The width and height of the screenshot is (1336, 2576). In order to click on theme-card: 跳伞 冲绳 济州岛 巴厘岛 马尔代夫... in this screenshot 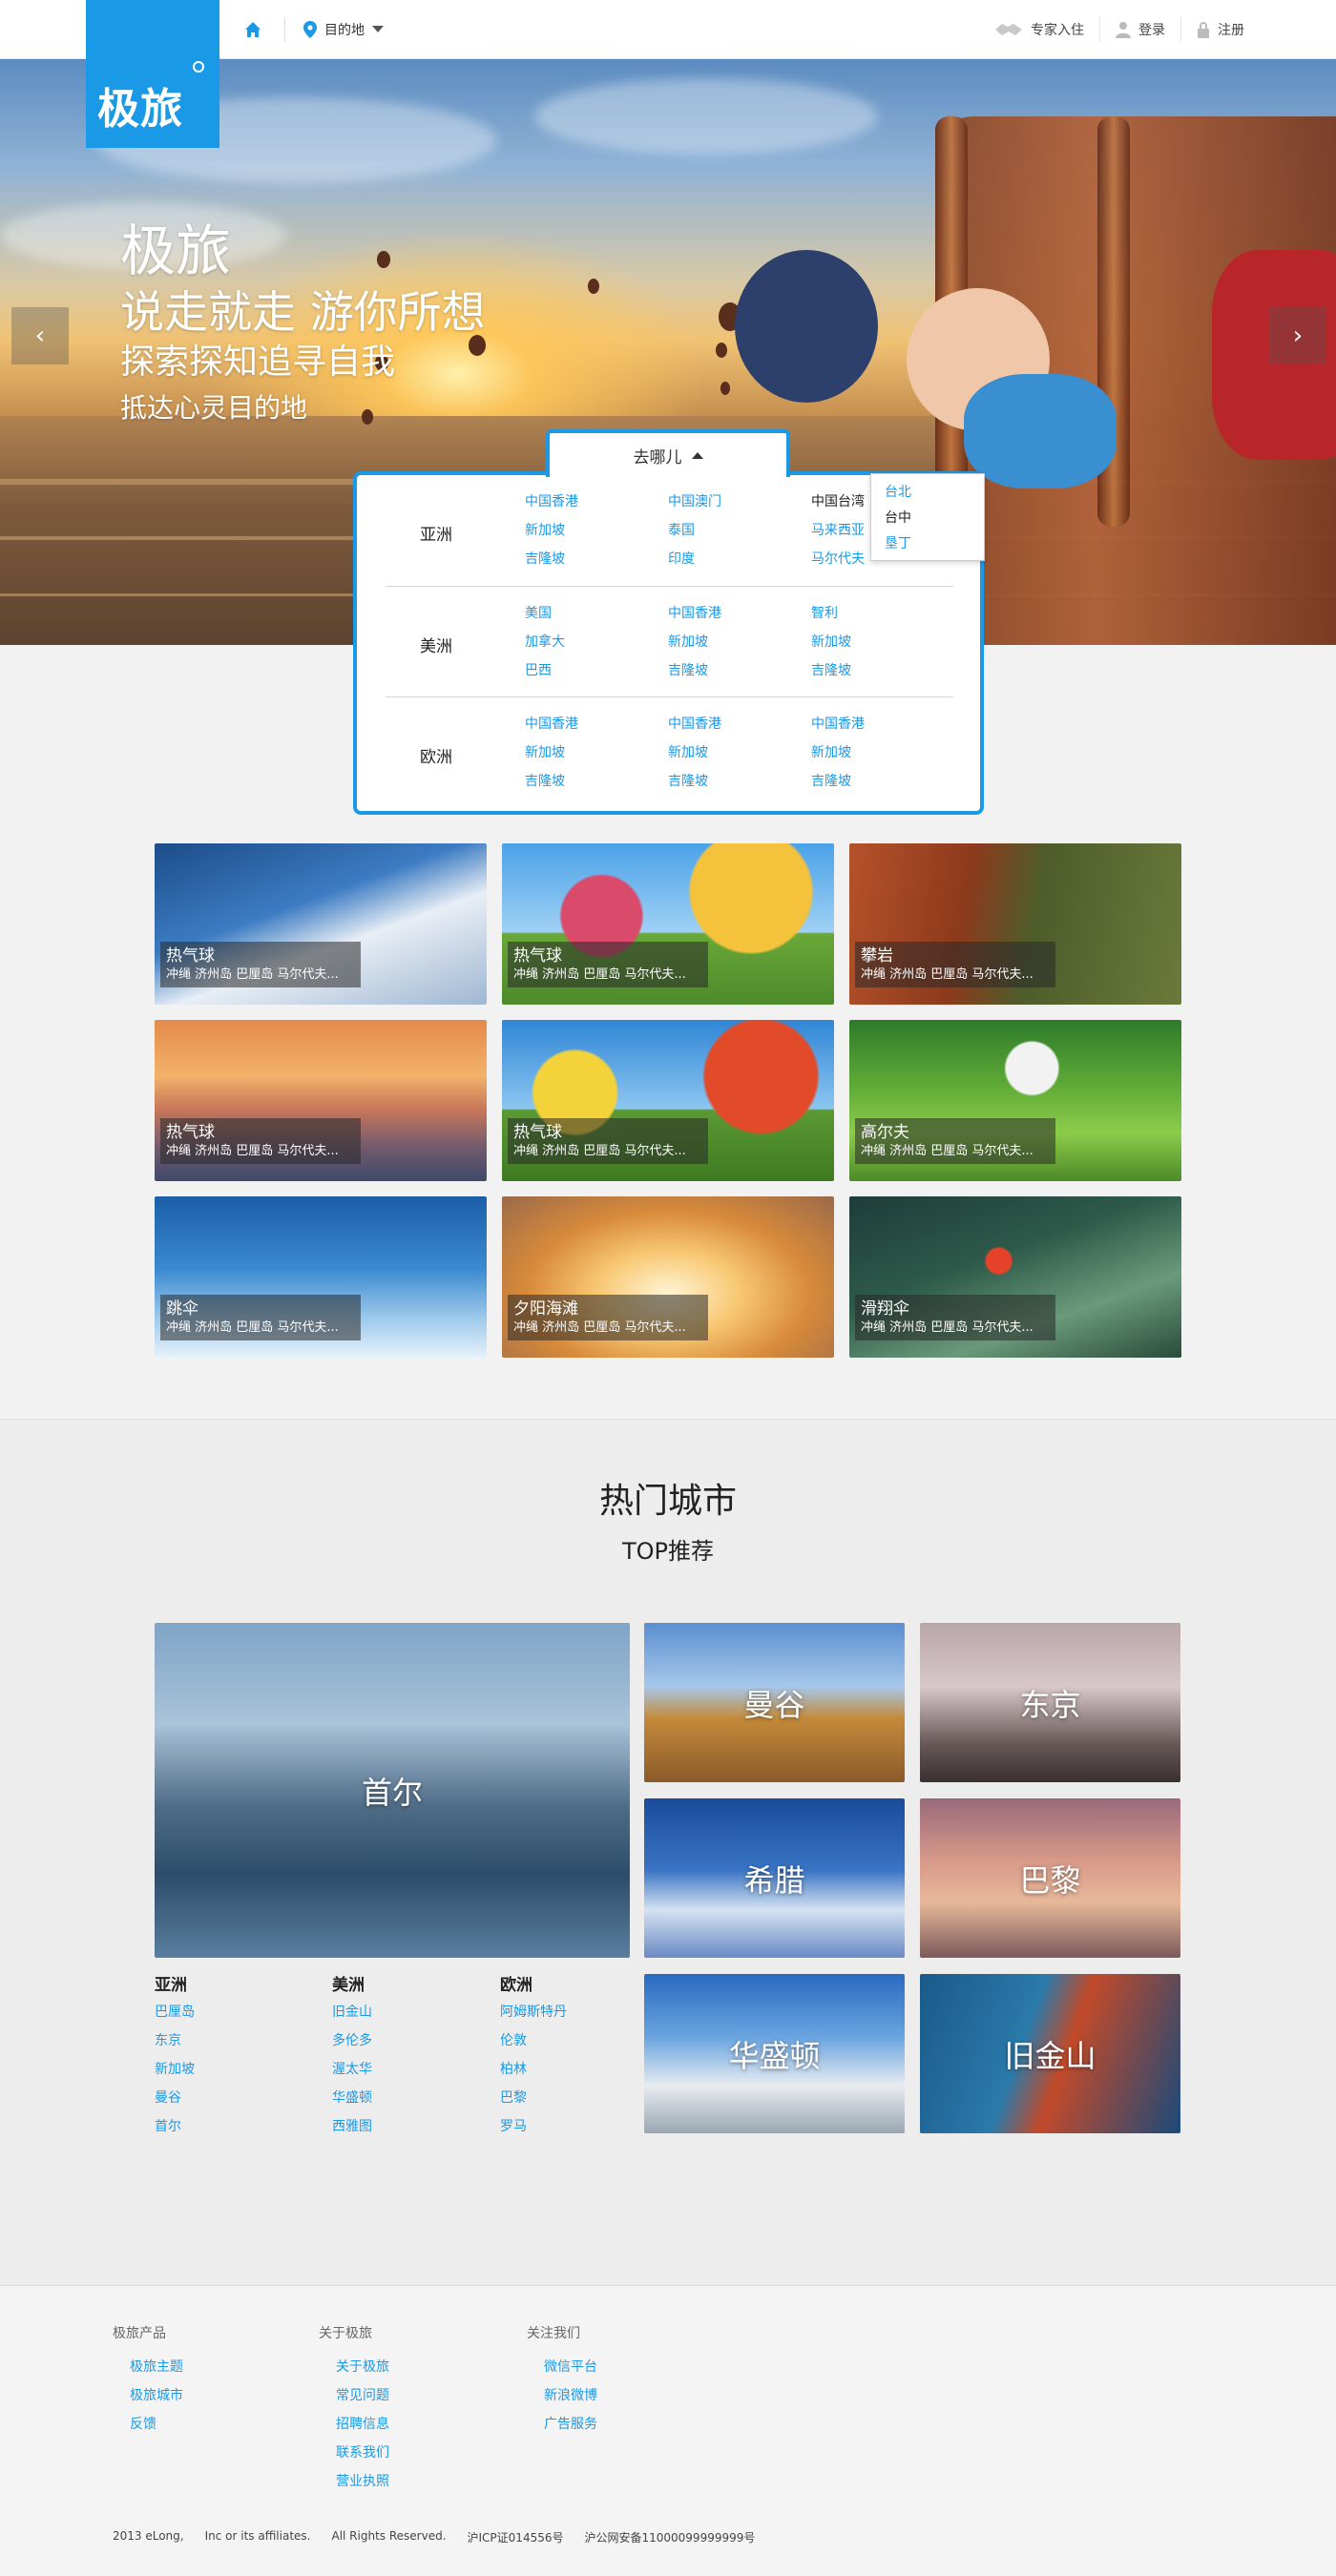, I will do `click(321, 1277)`.